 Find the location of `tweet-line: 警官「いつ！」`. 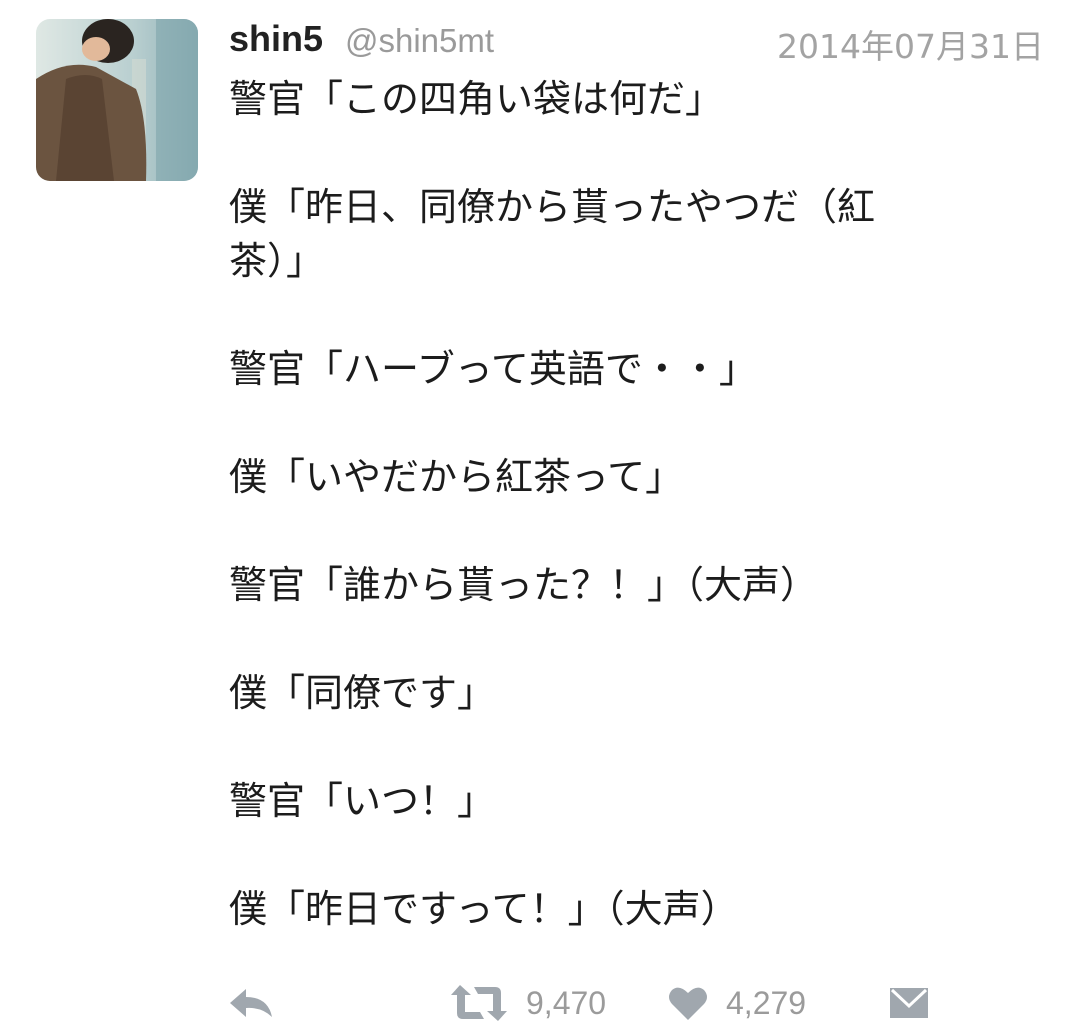

tweet-line: 警官「いつ！」 is located at coordinates (362, 801).